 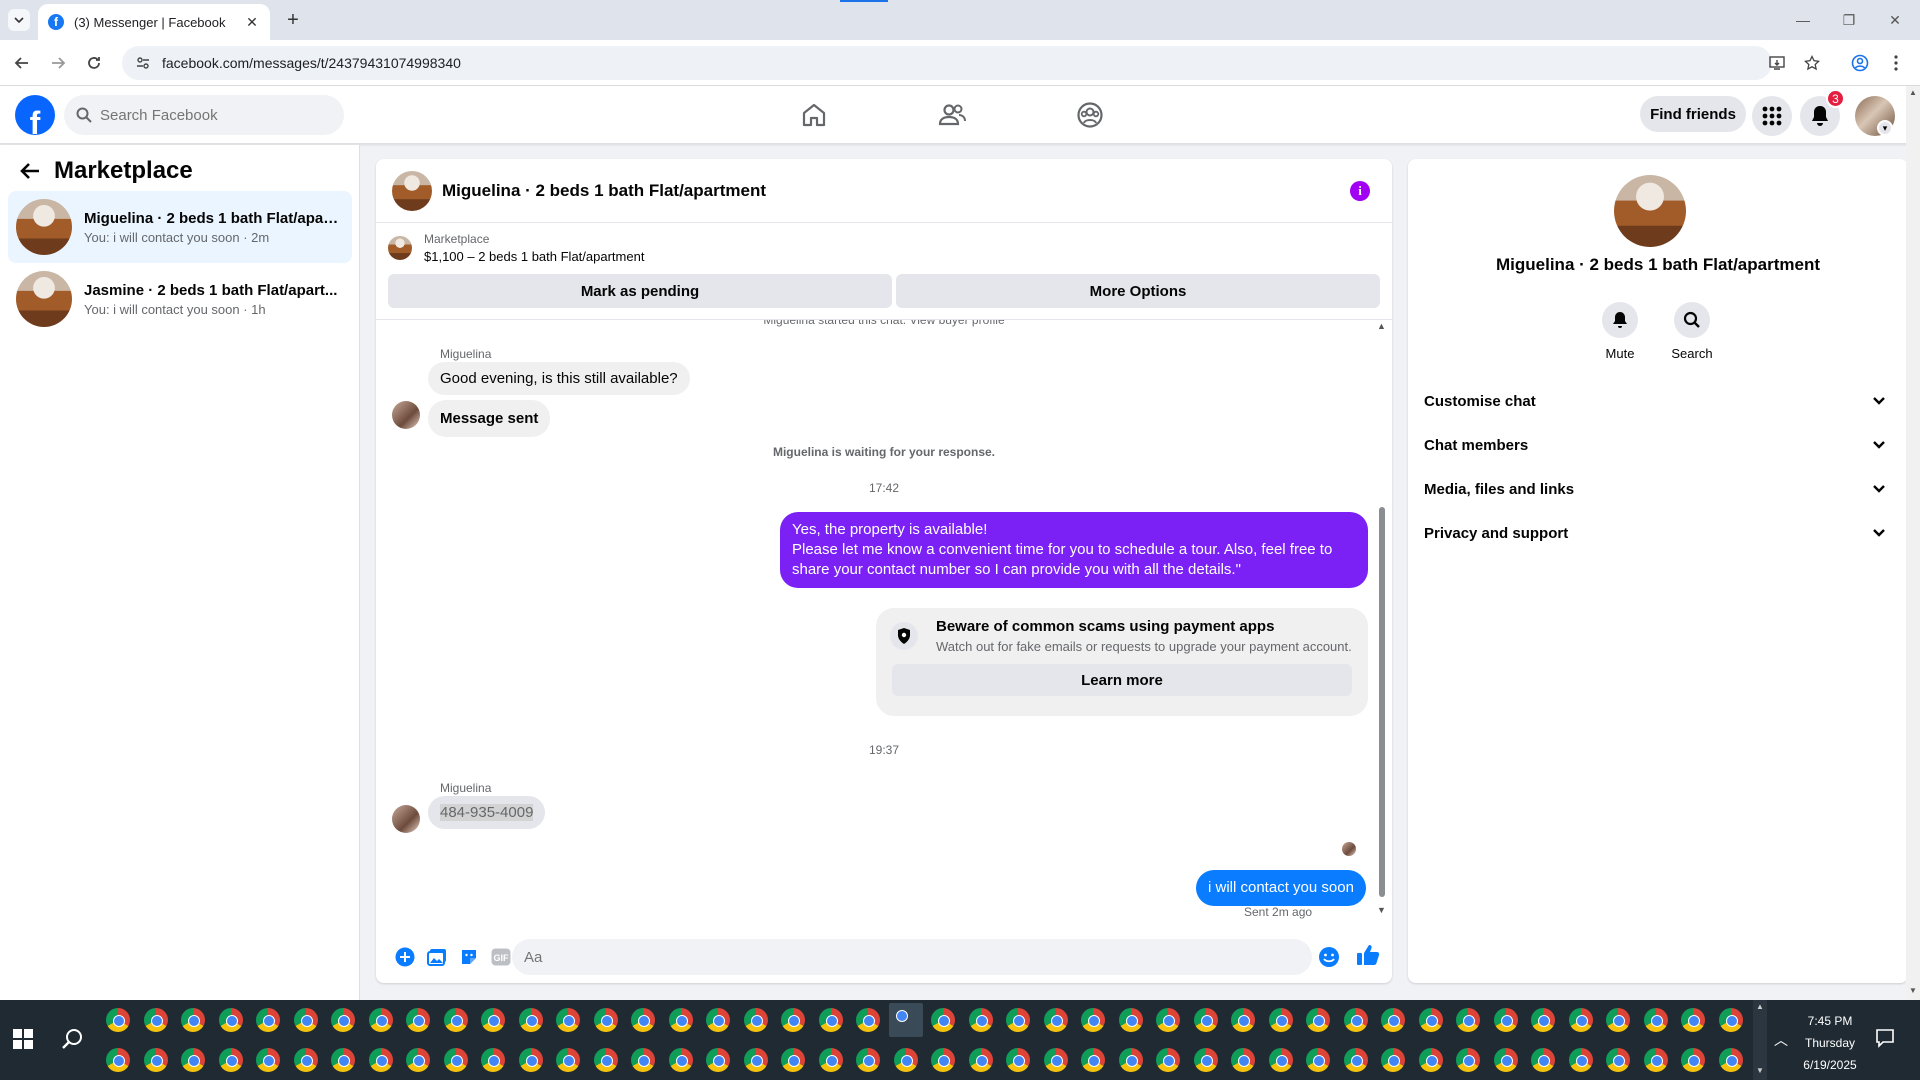 What do you see at coordinates (35, 115) in the screenshot?
I see `facebook-logo-icon: f` at bounding box center [35, 115].